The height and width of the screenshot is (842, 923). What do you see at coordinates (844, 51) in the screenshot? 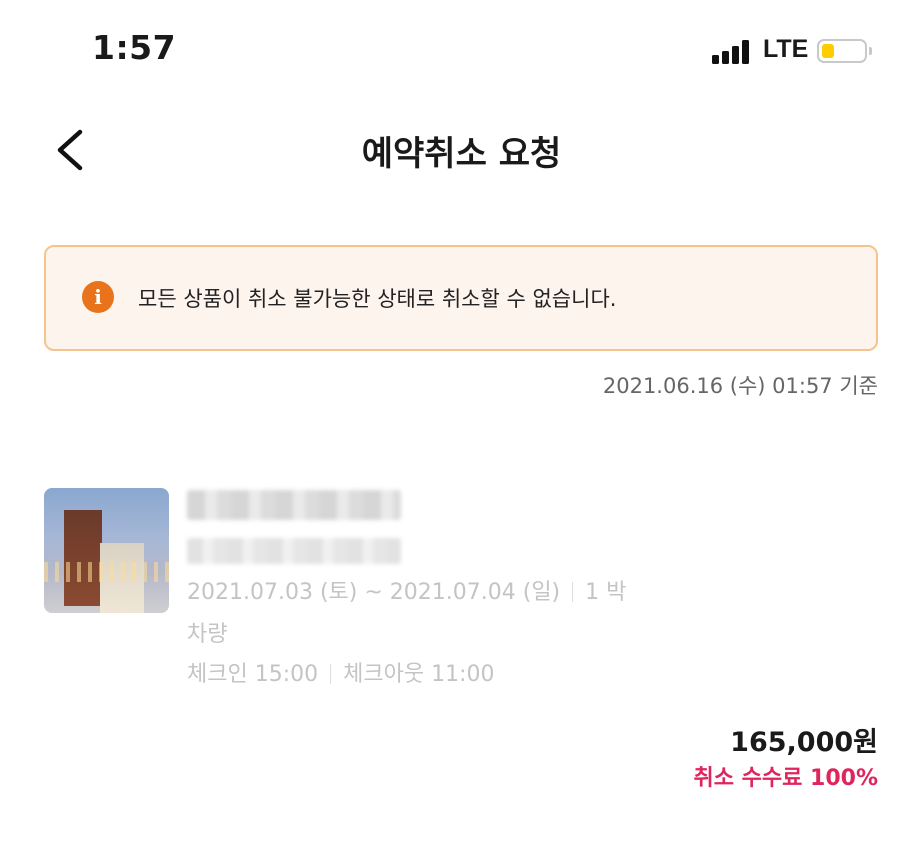
I see `battery-icon` at bounding box center [844, 51].